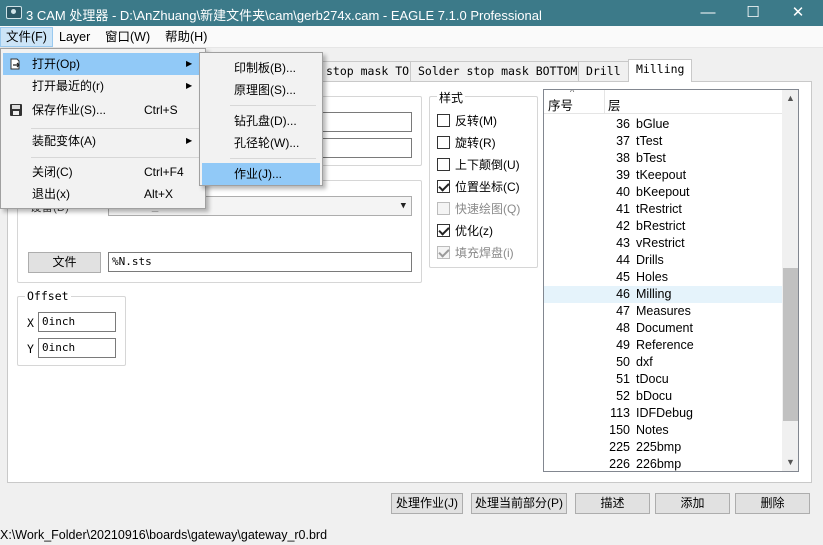 The height and width of the screenshot is (545, 823). What do you see at coordinates (659, 464) in the screenshot?
I see `layer-name: 226bmp` at bounding box center [659, 464].